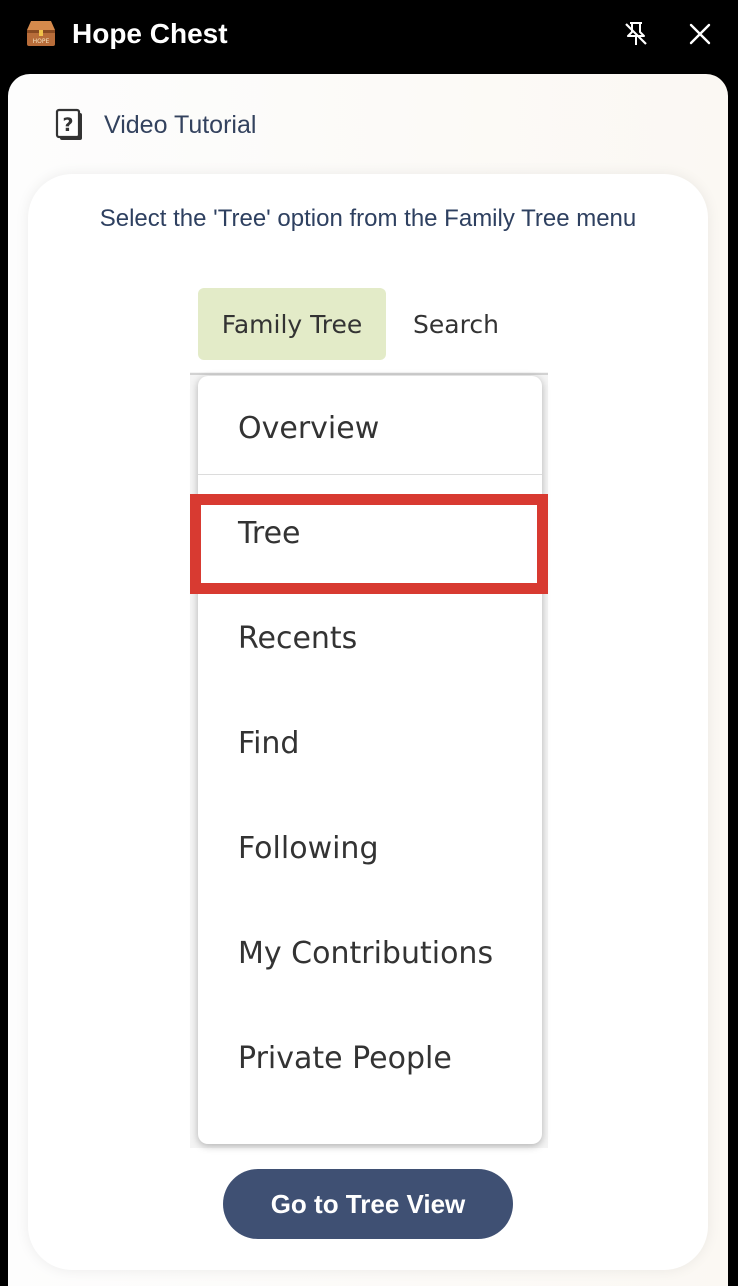 This screenshot has height=1286, width=738. I want to click on menu-item-overview: Overview, so click(370, 428).